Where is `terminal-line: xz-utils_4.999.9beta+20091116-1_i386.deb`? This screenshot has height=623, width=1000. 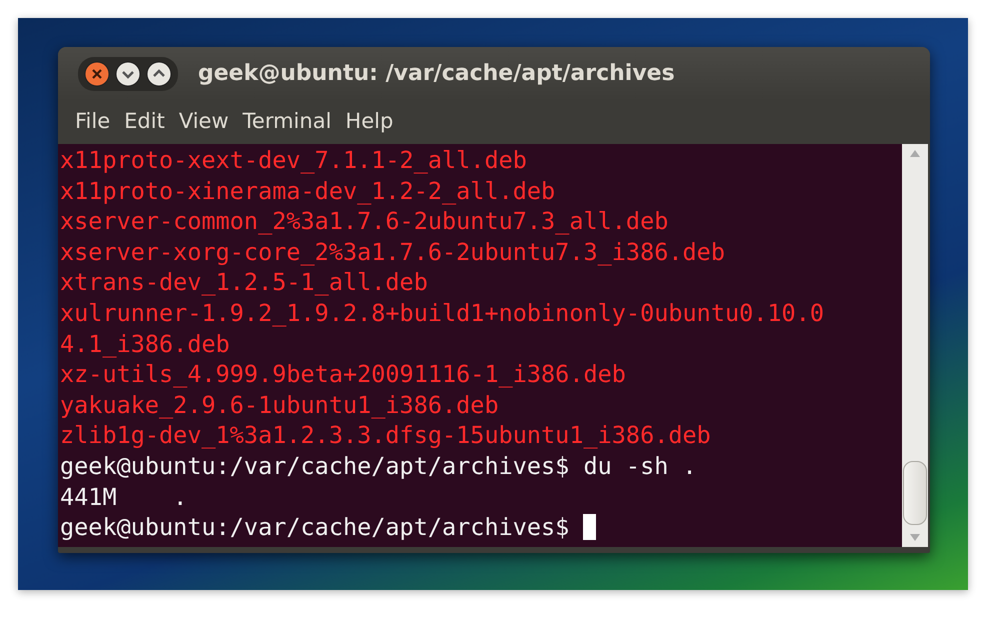 terminal-line: xz-utils_4.999.9beta+20091116-1_i386.deb is located at coordinates (343, 374).